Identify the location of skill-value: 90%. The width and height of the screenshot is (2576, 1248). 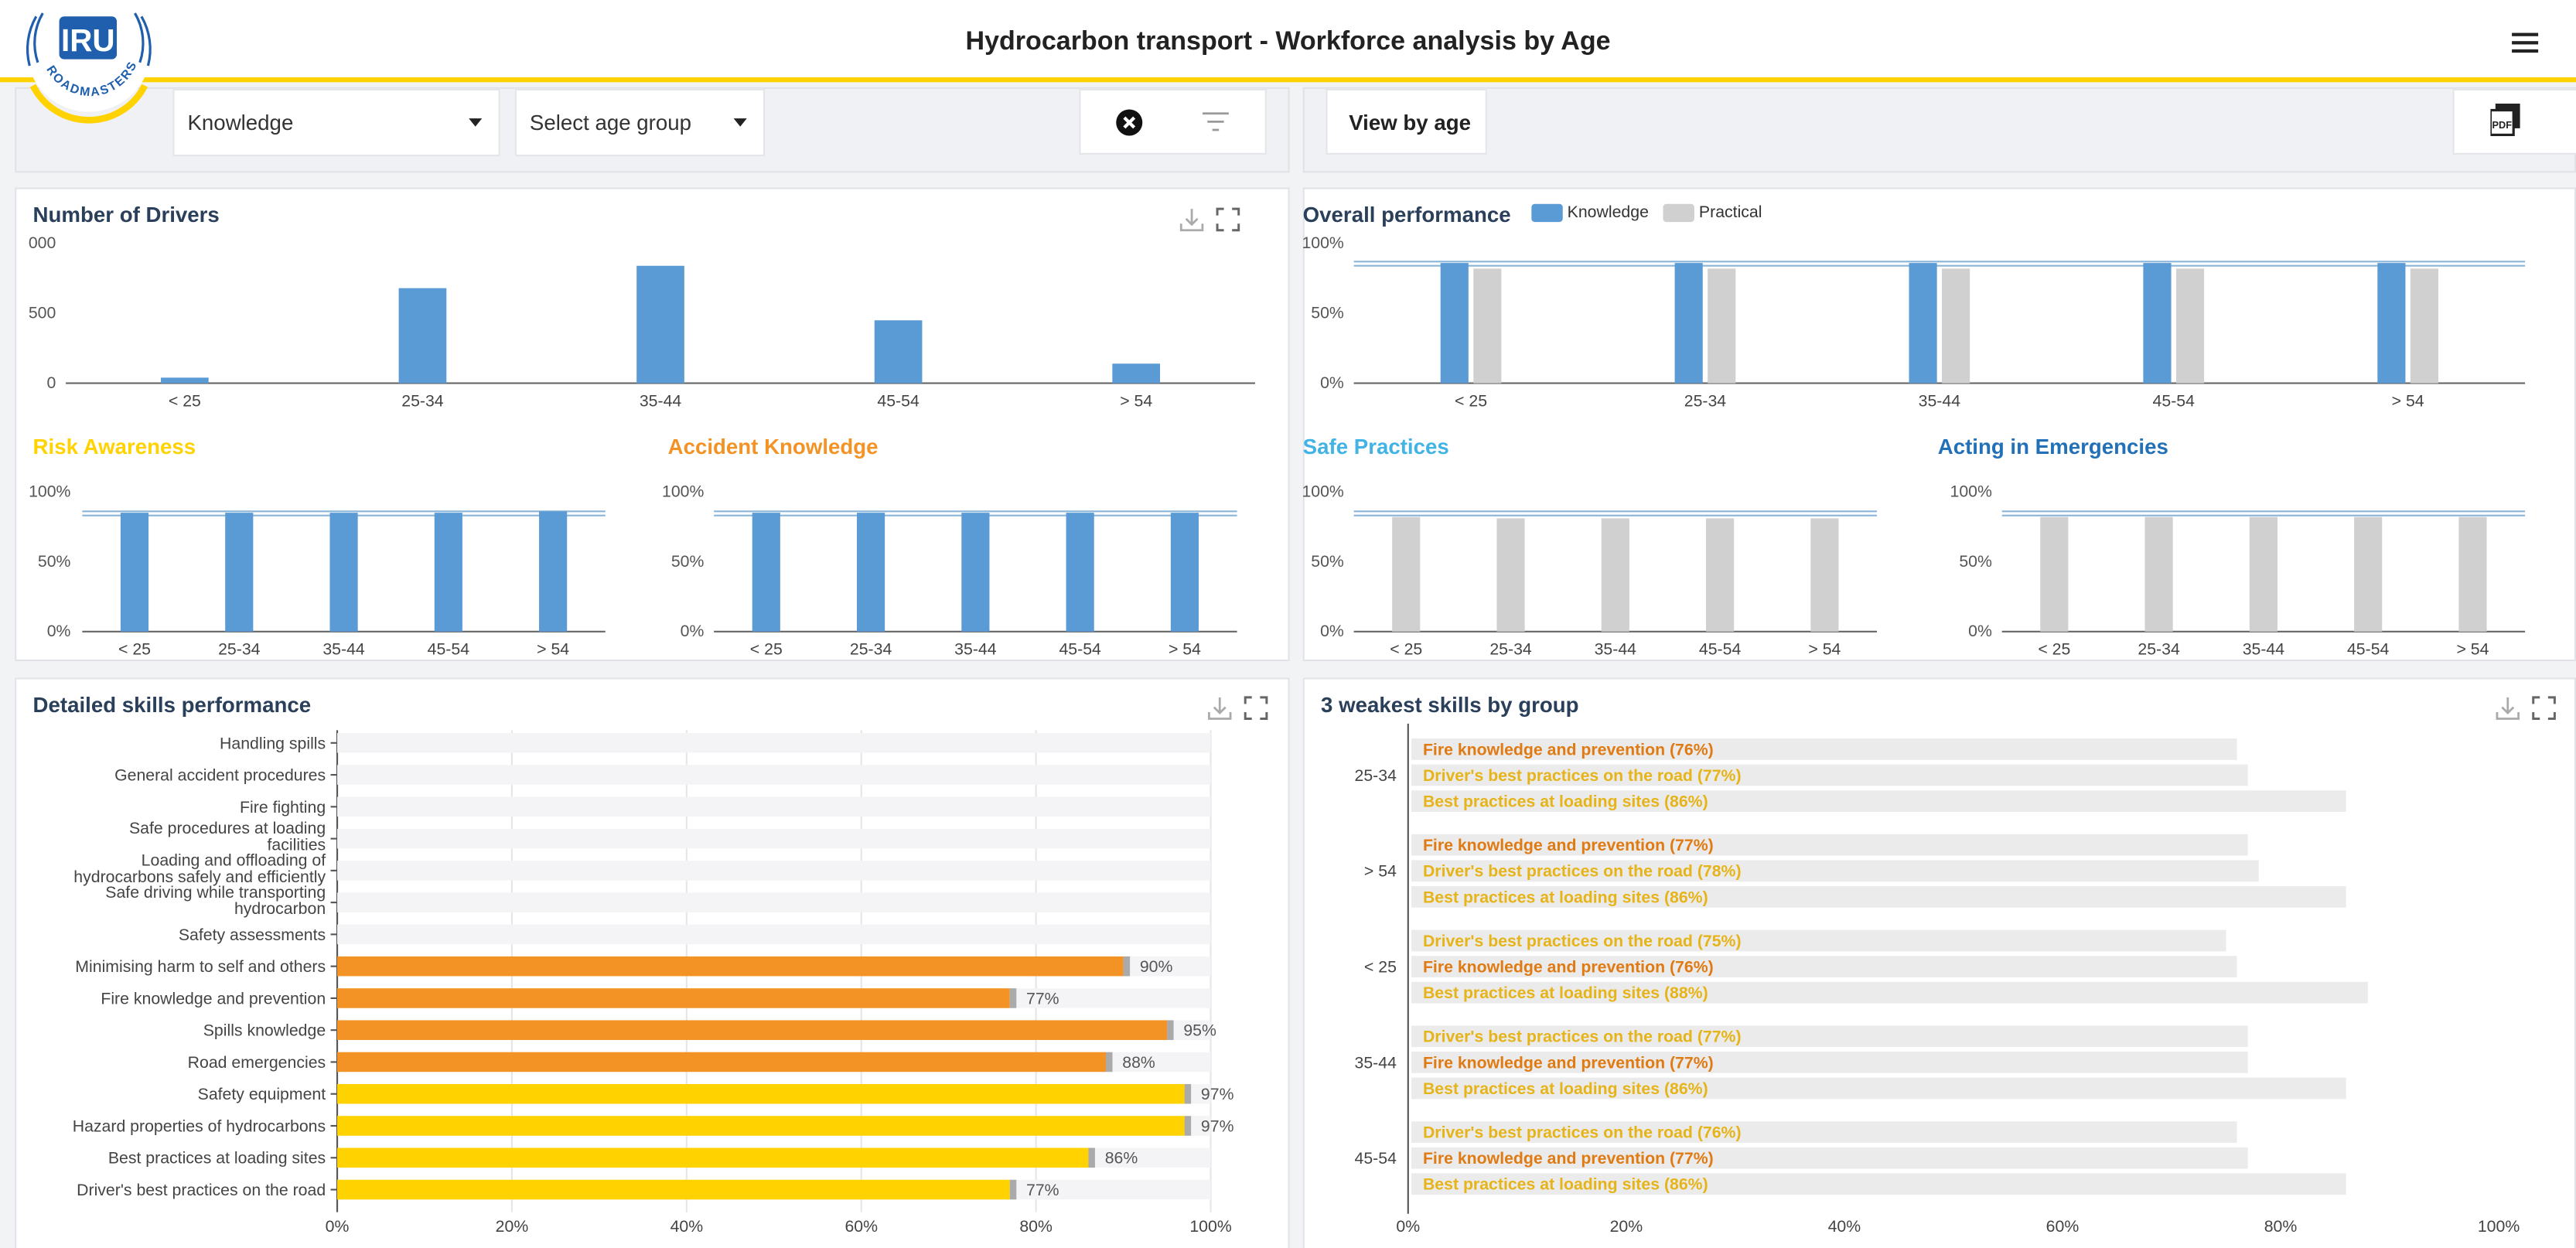
(1156, 967).